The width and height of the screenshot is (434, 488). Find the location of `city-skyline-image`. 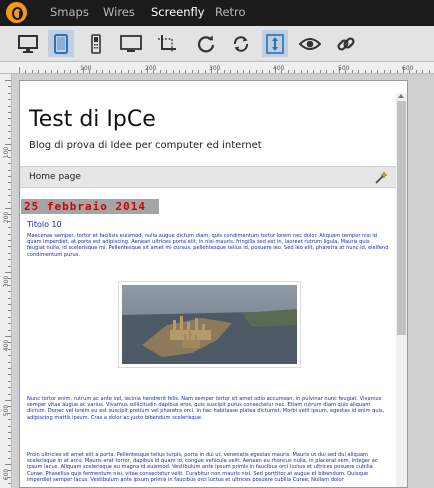

city-skyline-image is located at coordinates (209, 324).